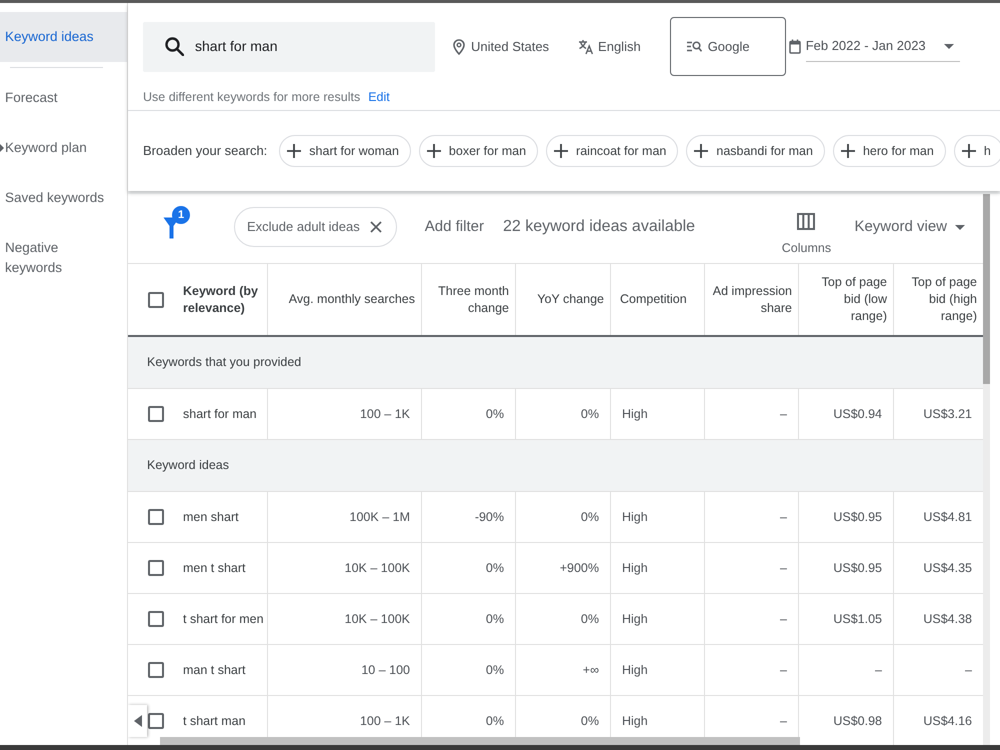 This screenshot has height=750, width=1000. Describe the element at coordinates (986, 289) in the screenshot. I see `vertical-scrollbar-thumb` at that location.